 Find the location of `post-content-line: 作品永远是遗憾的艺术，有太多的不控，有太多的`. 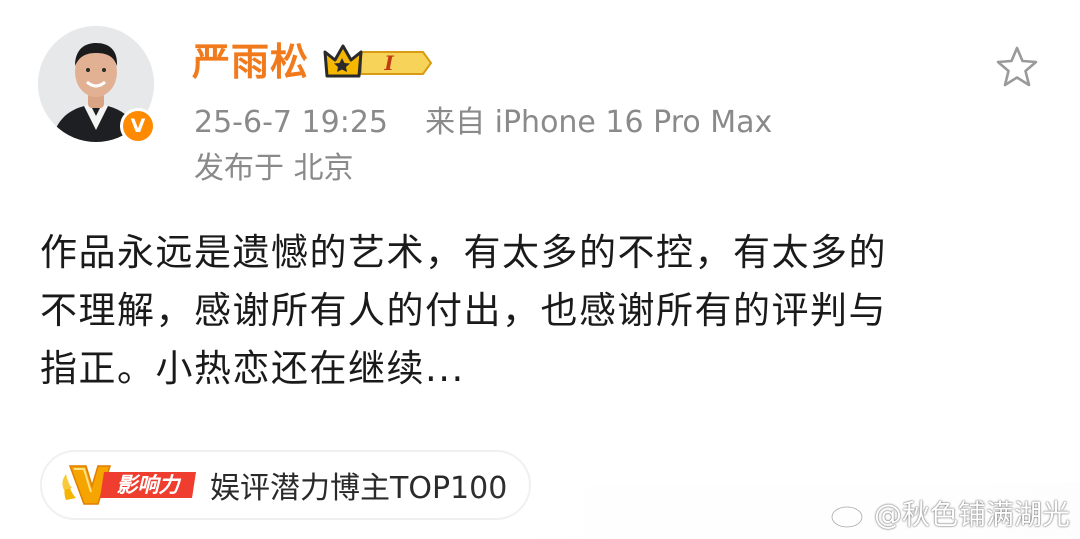

post-content-line: 作品永远是遗憾的艺术，有太多的不控，有太多的 is located at coordinates (463, 252).